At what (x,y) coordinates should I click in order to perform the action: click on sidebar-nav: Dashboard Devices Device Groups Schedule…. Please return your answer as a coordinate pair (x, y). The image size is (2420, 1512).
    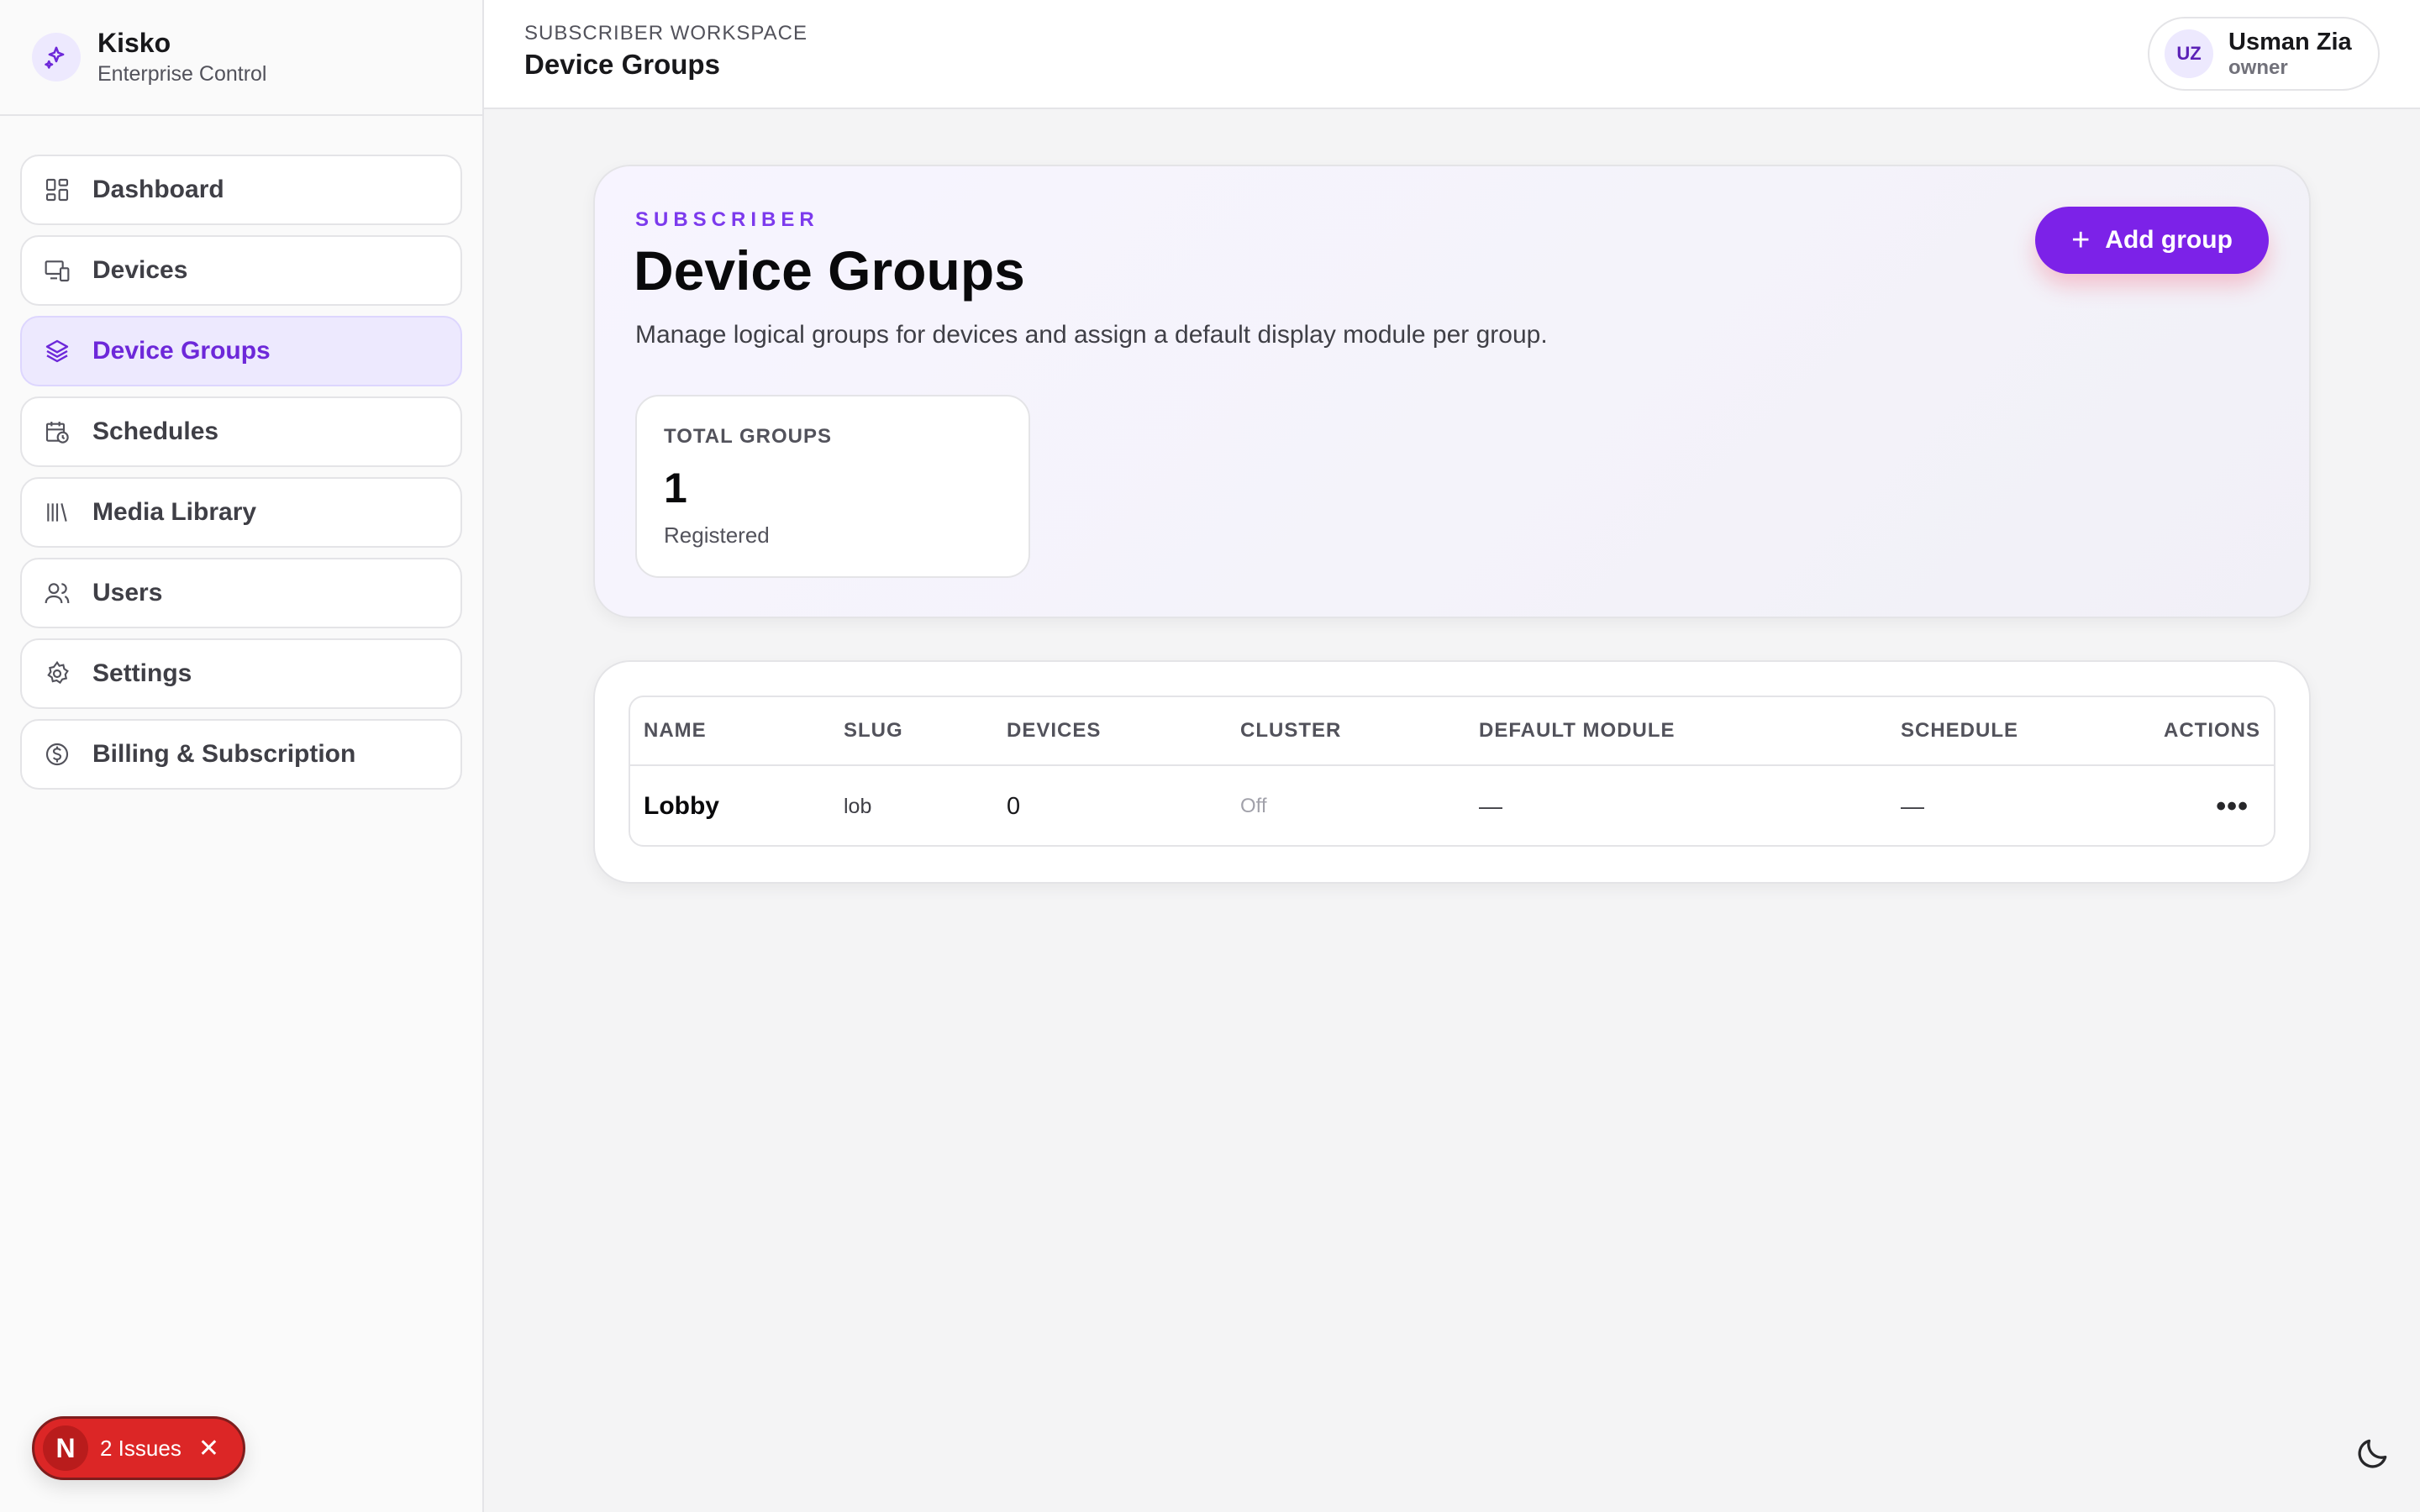
    Looking at the image, I should click on (241, 453).